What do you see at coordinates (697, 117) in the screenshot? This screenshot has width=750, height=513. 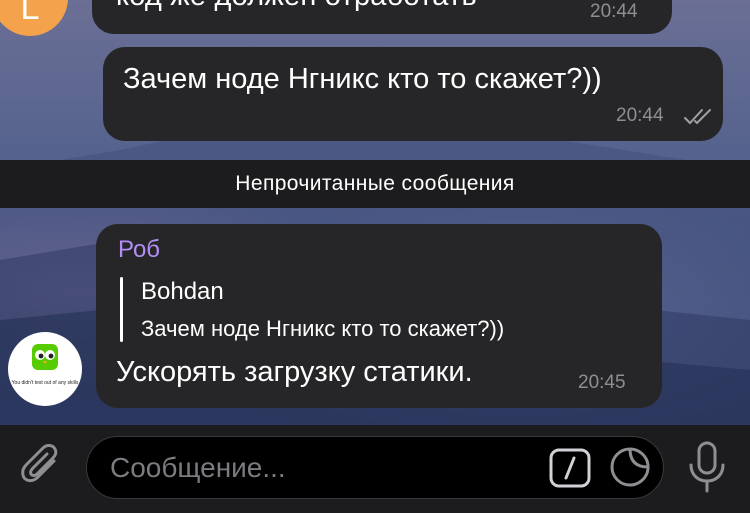 I see `double-check-icon` at bounding box center [697, 117].